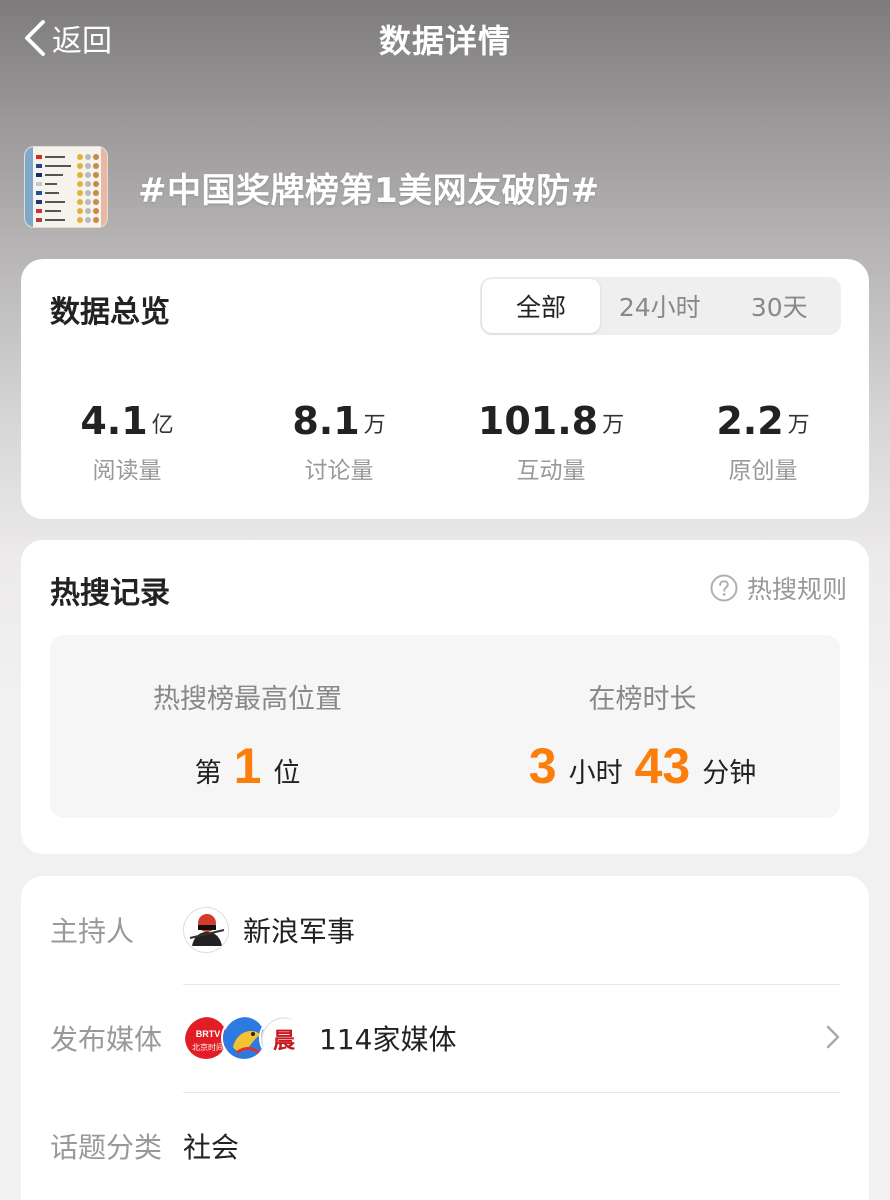 This screenshot has height=1200, width=890. I want to click on hot-search-rules-link: 热搜规则, so click(778, 588).